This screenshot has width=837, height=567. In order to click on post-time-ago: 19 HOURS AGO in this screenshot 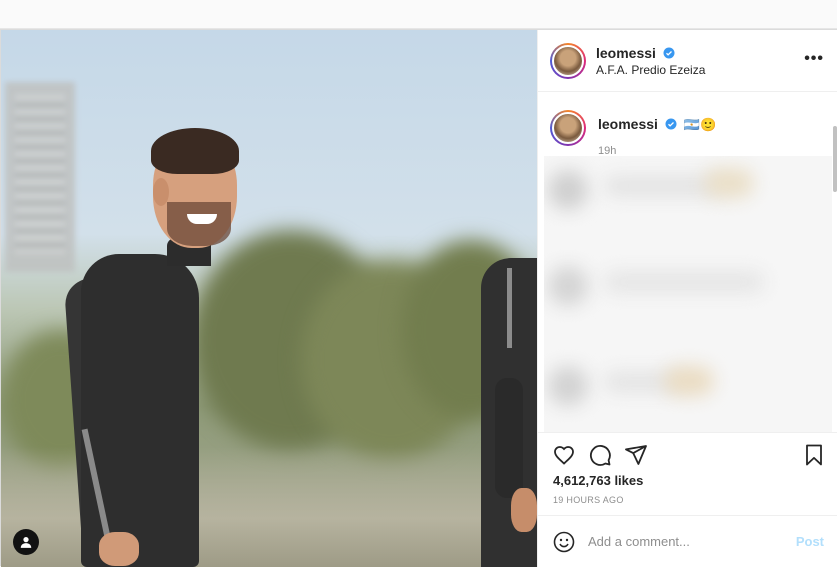, I will do `click(588, 500)`.